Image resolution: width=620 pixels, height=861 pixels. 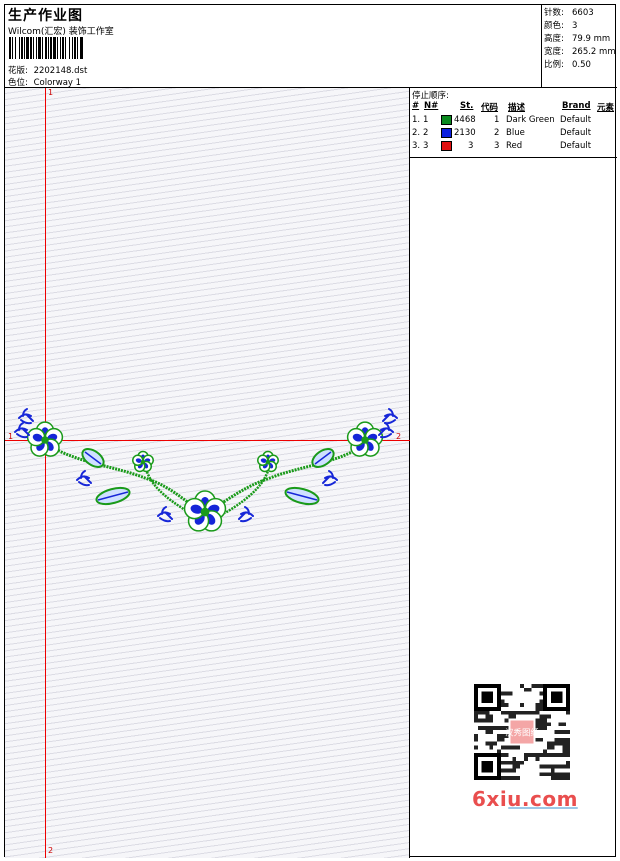 What do you see at coordinates (51, 92) in the screenshot?
I see `axis-label-v-top: 1` at bounding box center [51, 92].